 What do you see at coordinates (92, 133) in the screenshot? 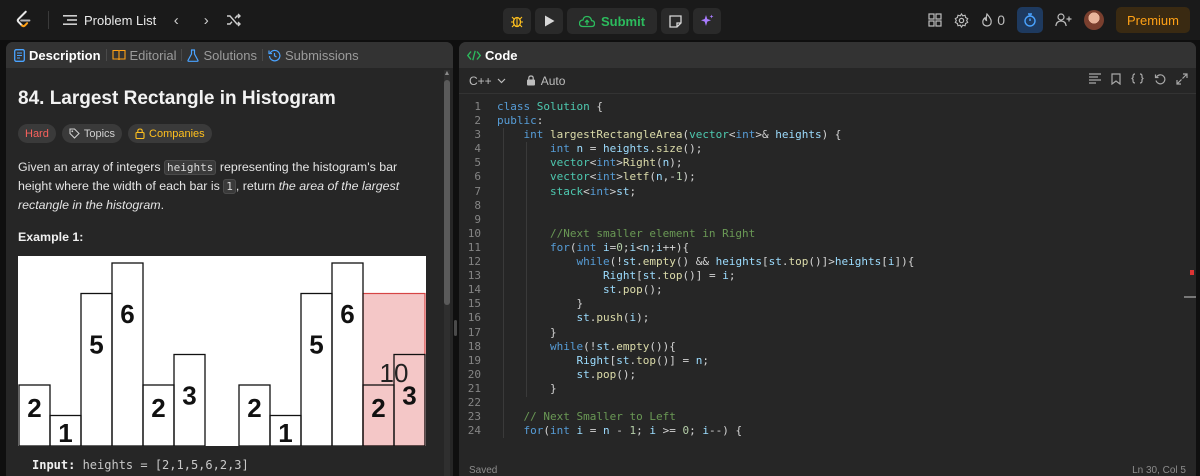
I see `topics-badge: Topics` at bounding box center [92, 133].